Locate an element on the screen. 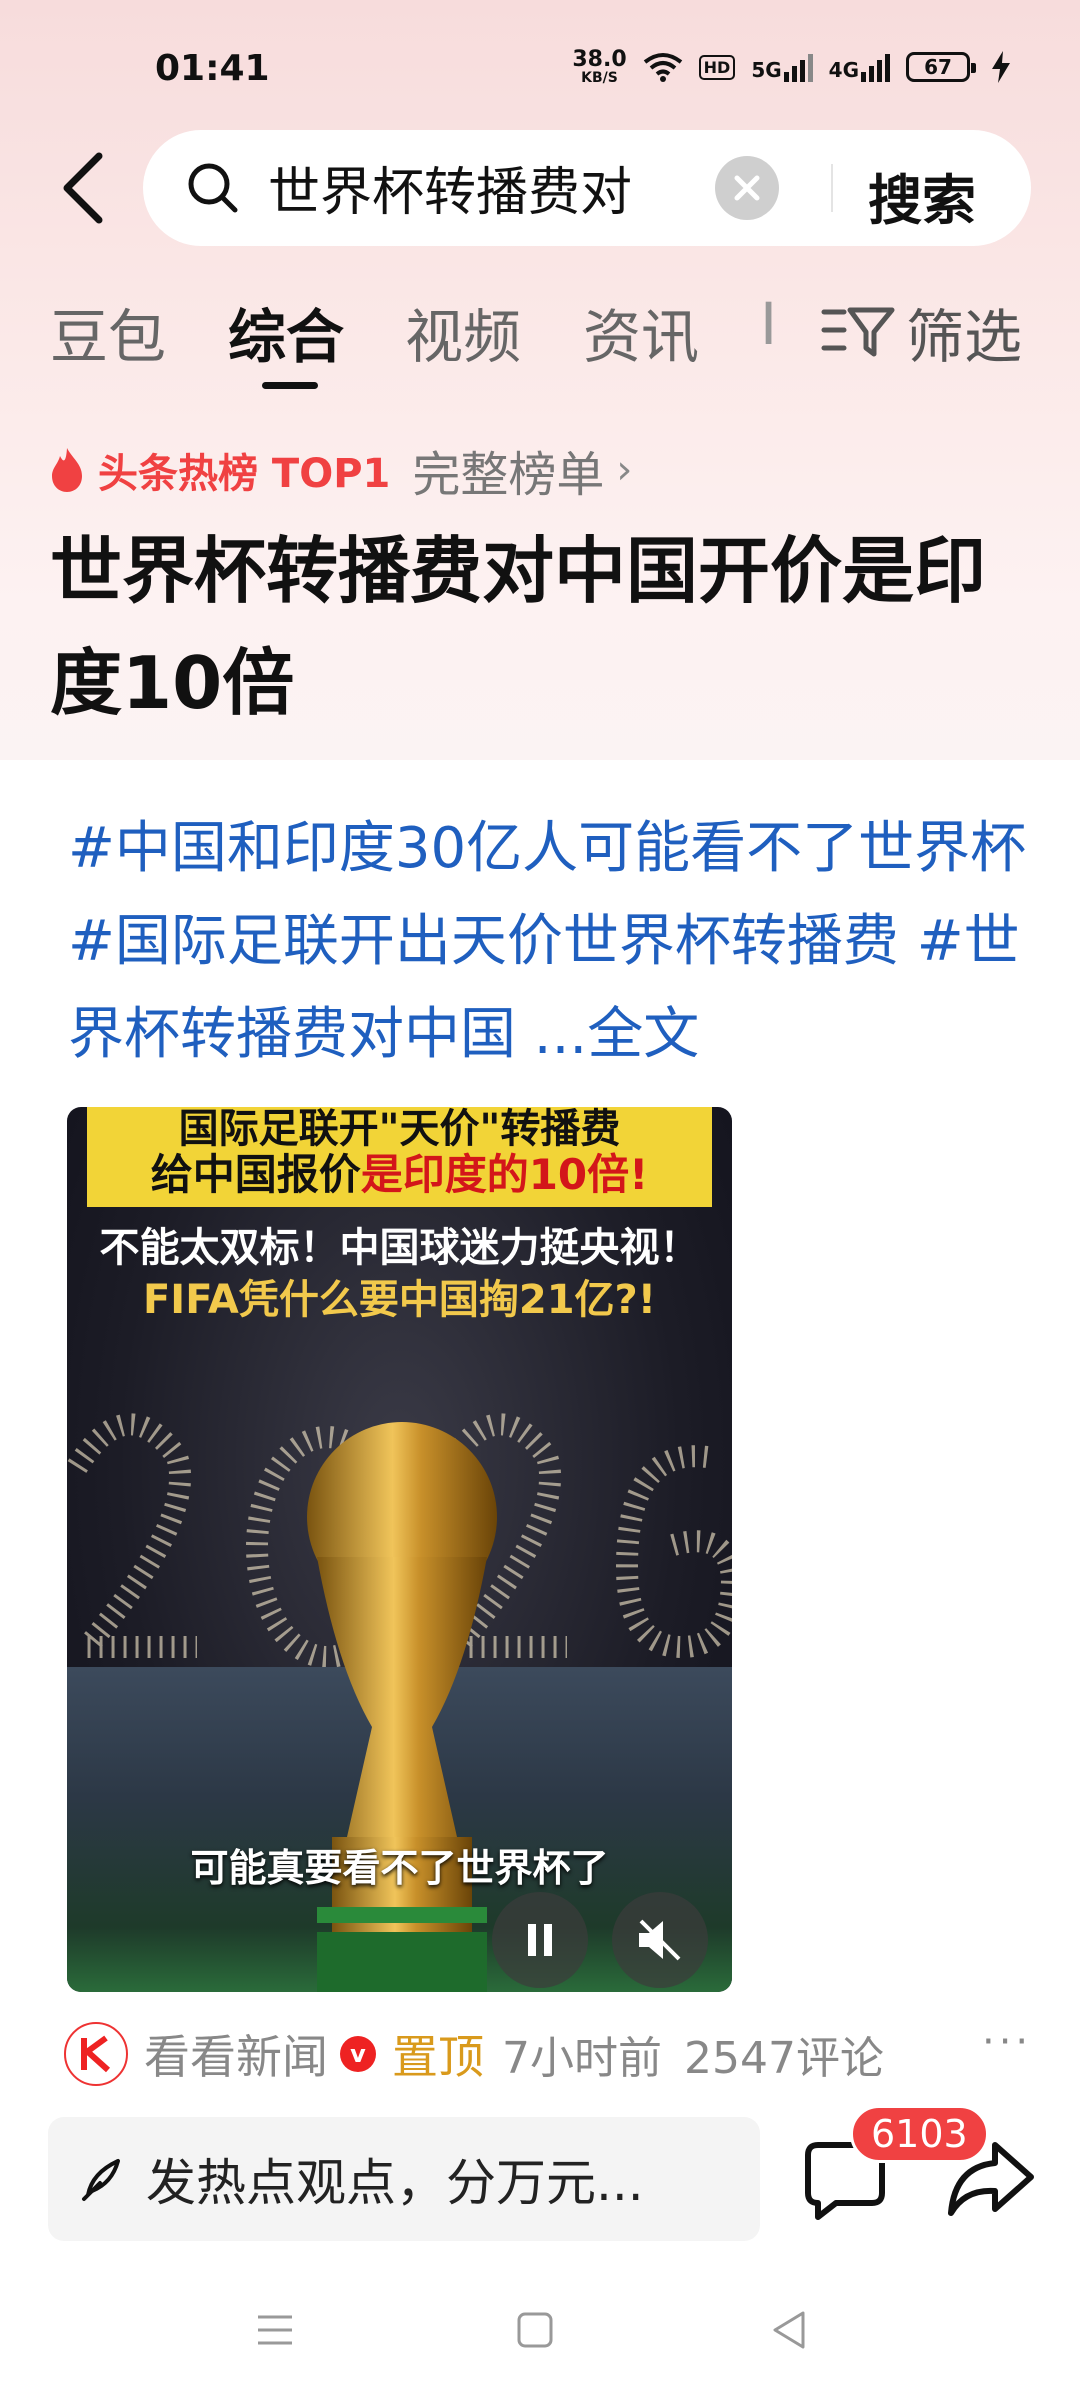  tab-news: 资讯 is located at coordinates (641, 332).